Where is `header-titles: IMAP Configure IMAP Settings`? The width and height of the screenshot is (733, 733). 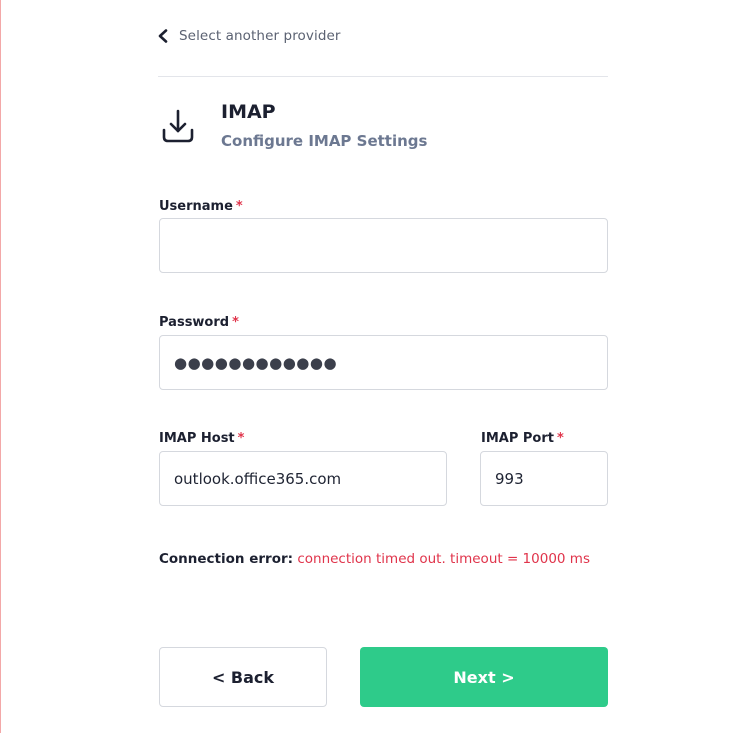
header-titles: IMAP Configure IMAP Settings is located at coordinates (324, 125).